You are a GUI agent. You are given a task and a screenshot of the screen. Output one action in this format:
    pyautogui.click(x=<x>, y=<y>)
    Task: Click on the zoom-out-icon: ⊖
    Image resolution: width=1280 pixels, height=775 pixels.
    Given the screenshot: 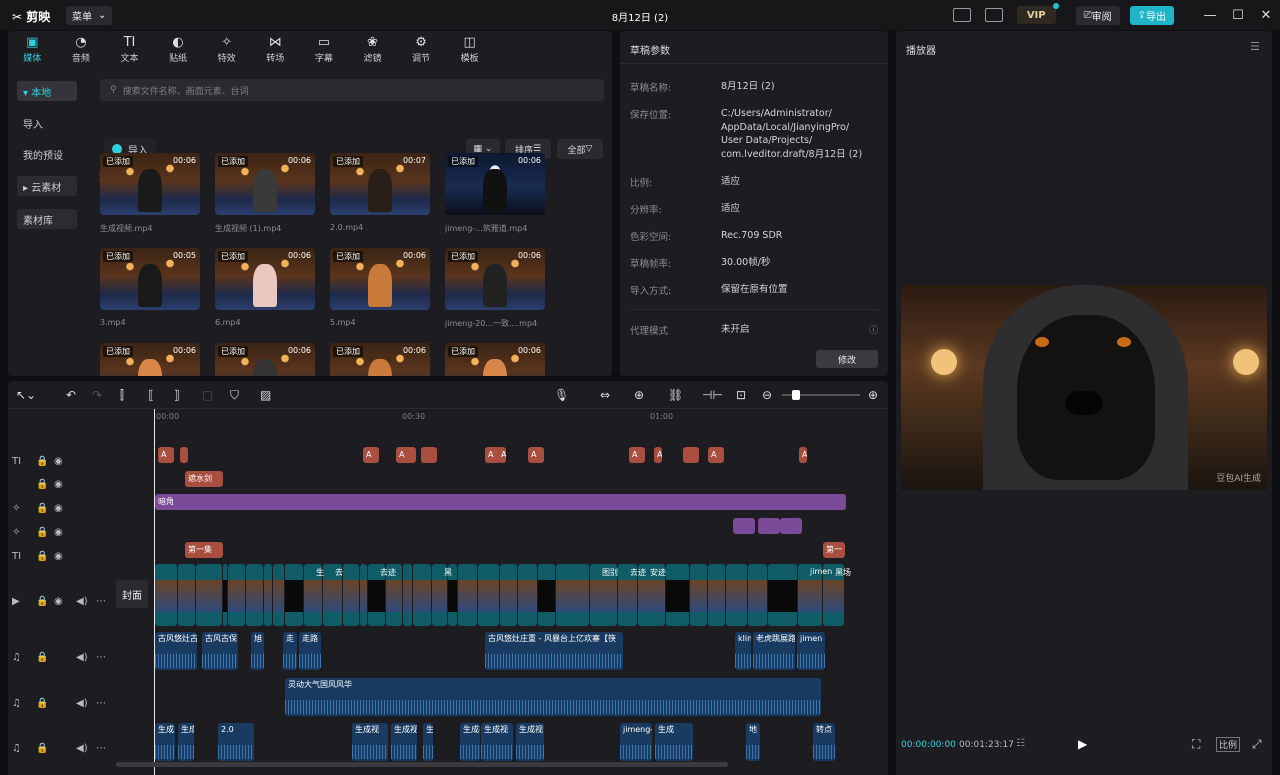 What is the action you would take?
    pyautogui.click(x=767, y=395)
    